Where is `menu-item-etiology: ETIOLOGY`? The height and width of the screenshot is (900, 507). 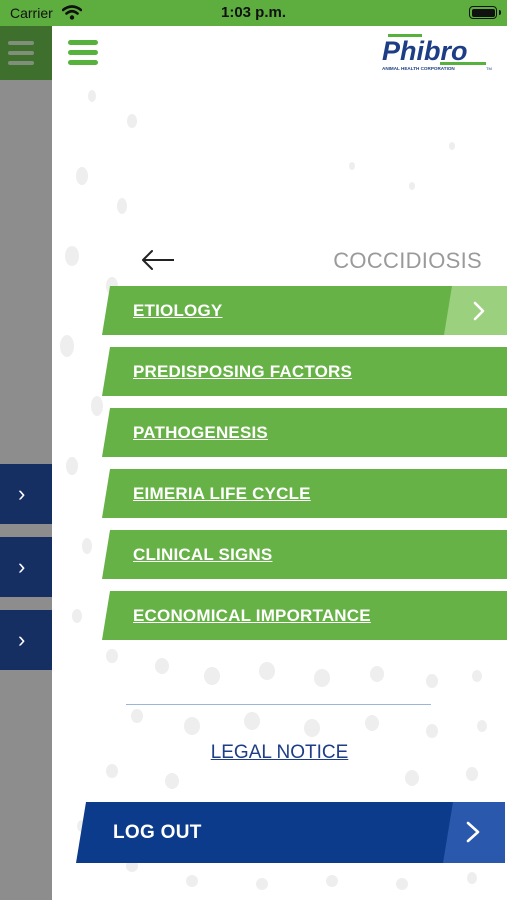
menu-item-etiology: ETIOLOGY is located at coordinates (304, 310).